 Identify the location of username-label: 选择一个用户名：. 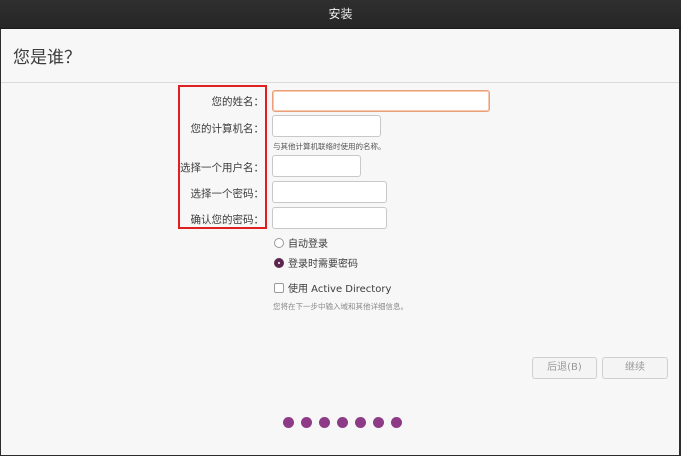
(222, 168).